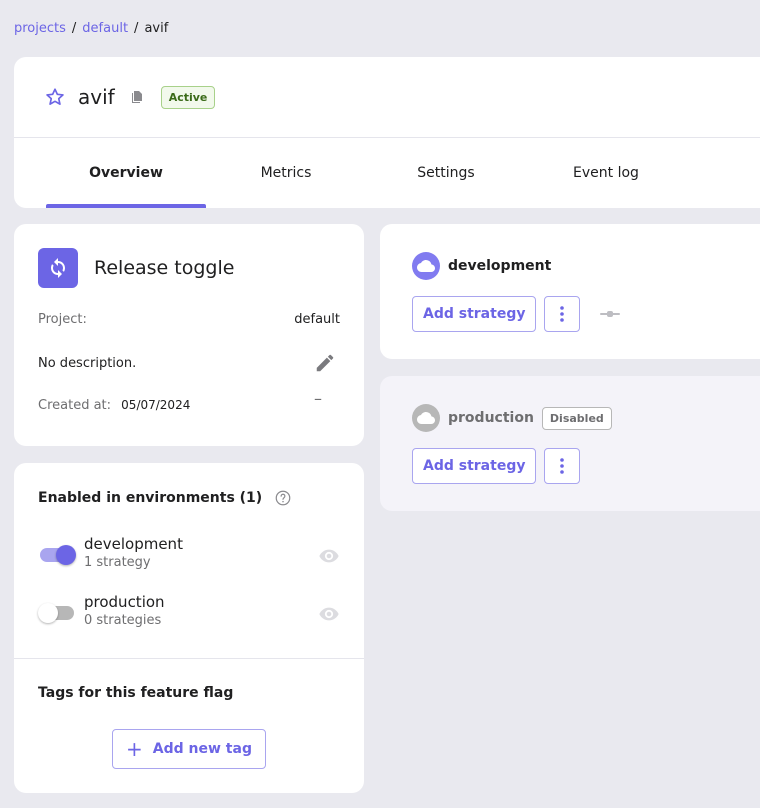 Image resolution: width=760 pixels, height=808 pixels. Describe the element at coordinates (491, 418) in the screenshot. I see `environment-panel-name: production` at that location.